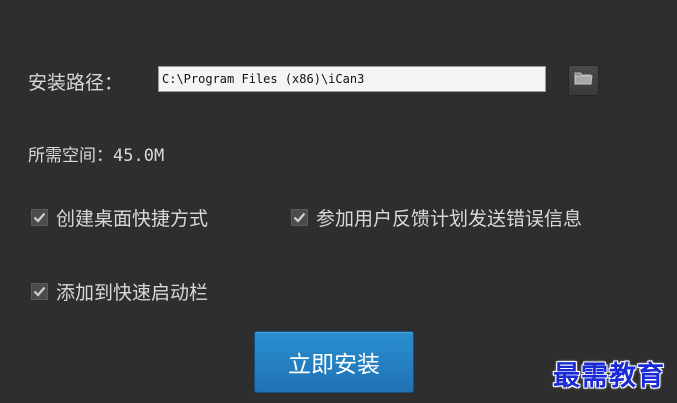  Describe the element at coordinates (609, 376) in the screenshot. I see `watermark-logo: 最需教育` at that location.